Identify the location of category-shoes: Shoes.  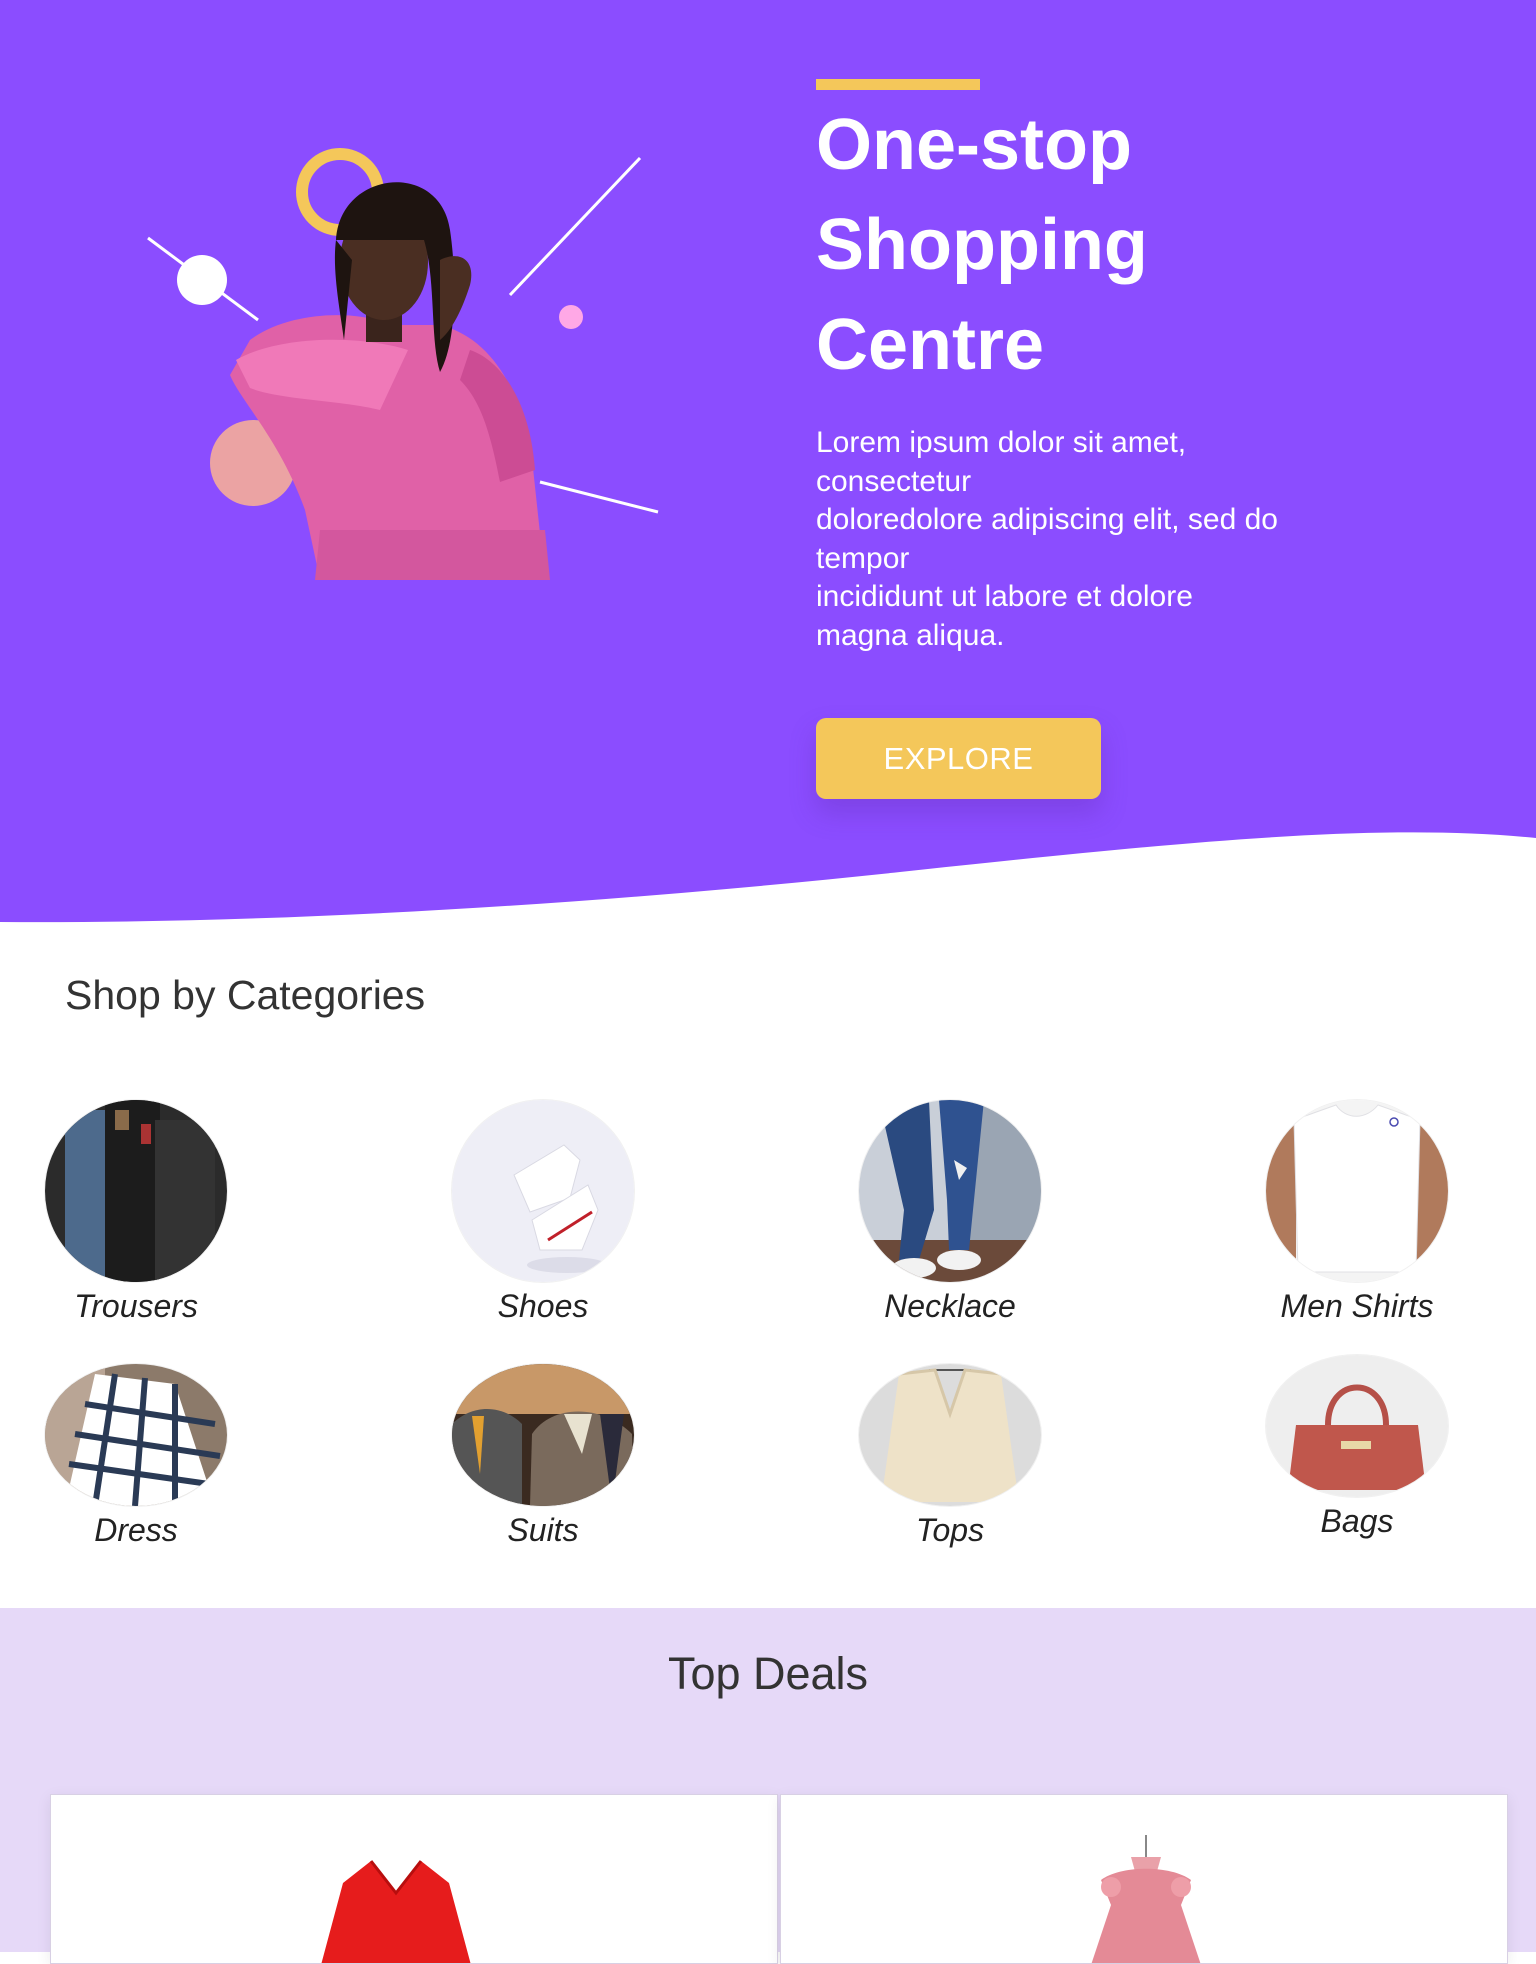
(543, 1212).